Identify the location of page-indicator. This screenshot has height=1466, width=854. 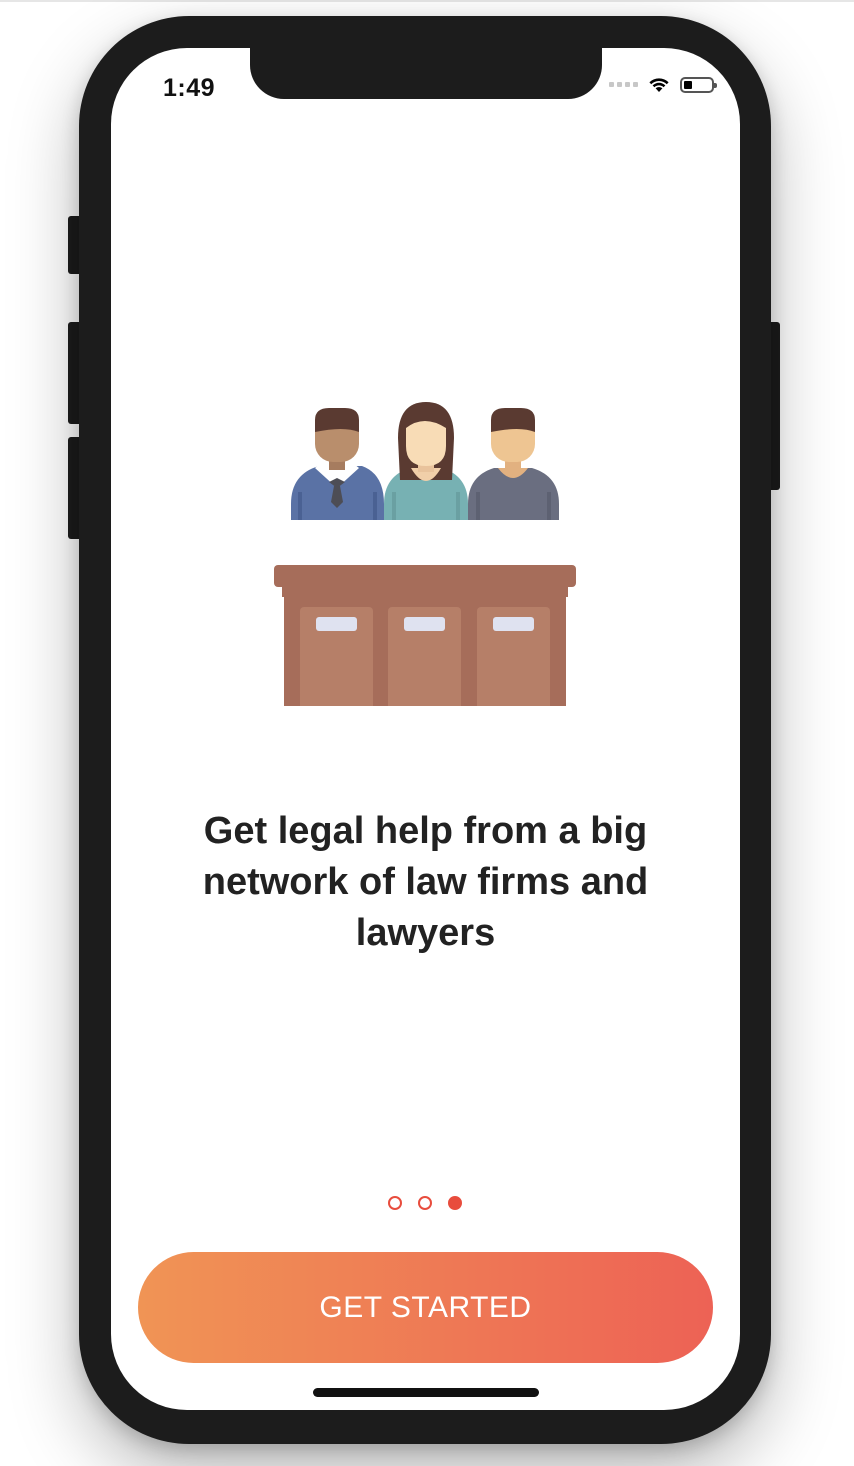
(425, 1203).